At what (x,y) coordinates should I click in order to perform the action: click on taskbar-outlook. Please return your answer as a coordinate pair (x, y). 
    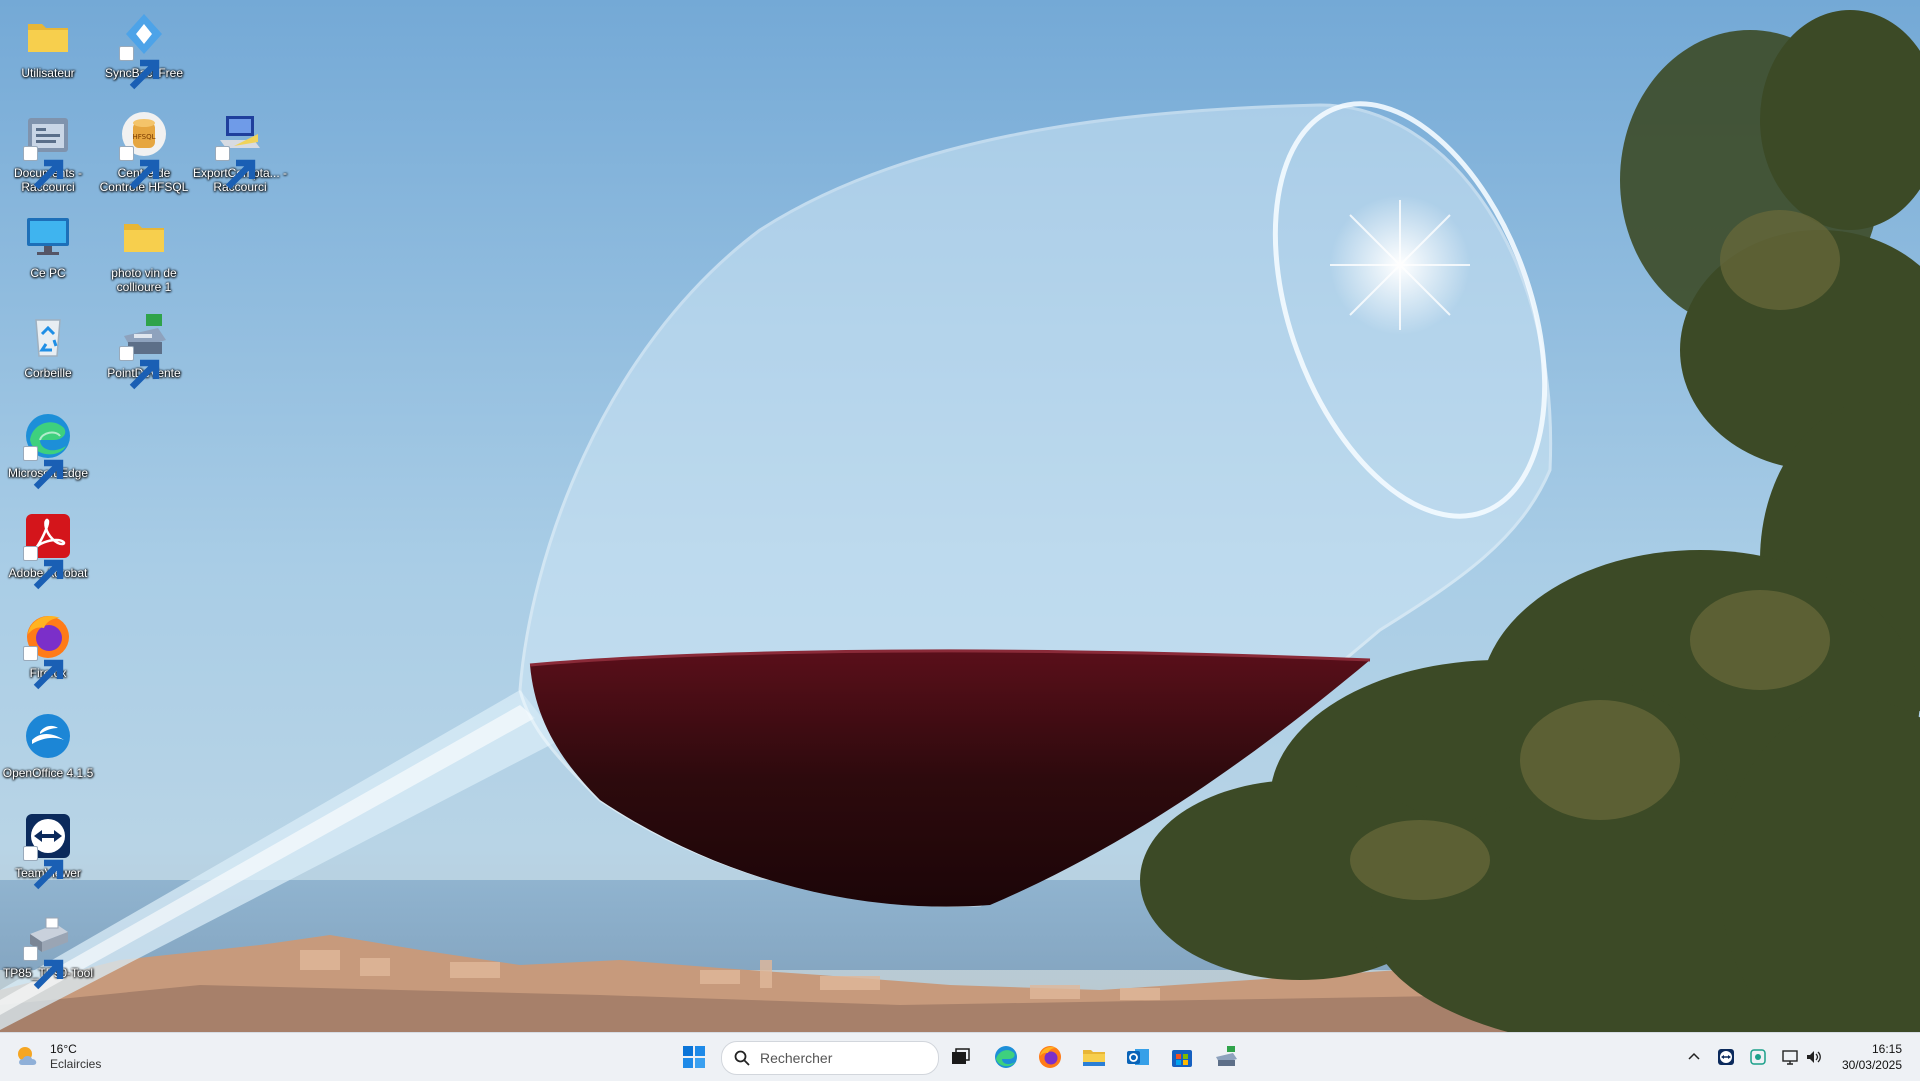
    Looking at the image, I should click on (1138, 1057).